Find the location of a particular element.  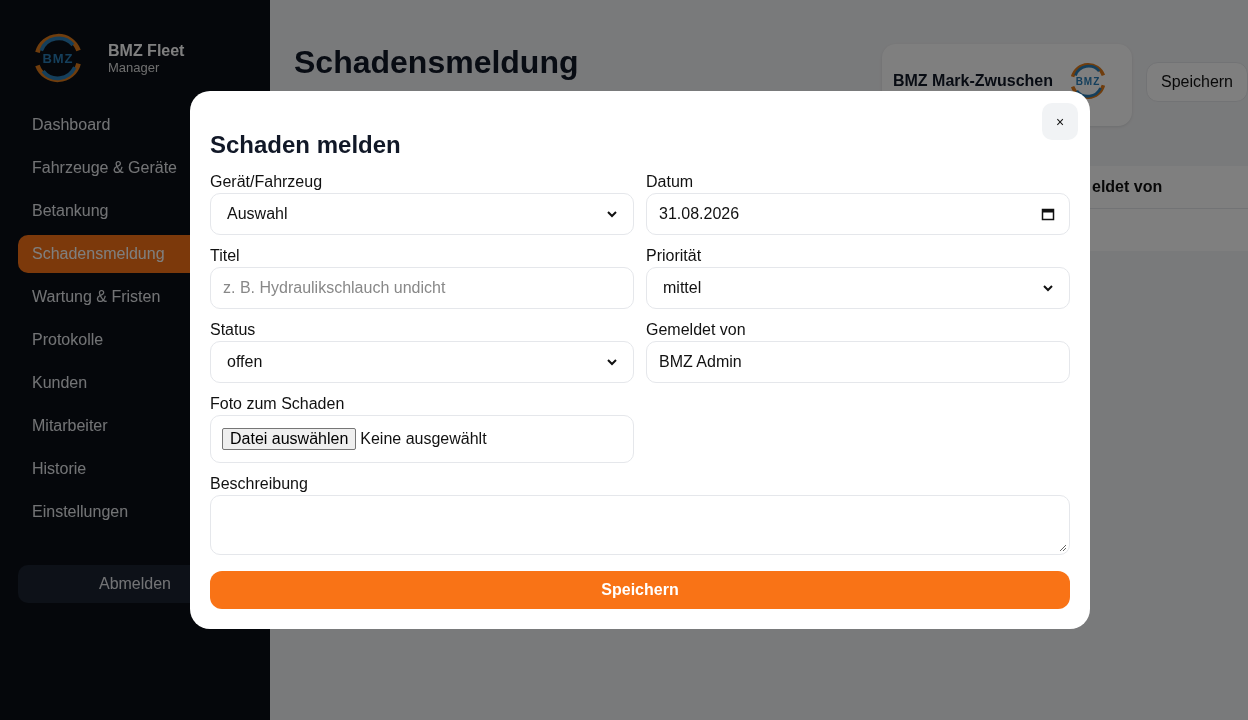

field-label: Gemeldet von is located at coordinates (696, 330).